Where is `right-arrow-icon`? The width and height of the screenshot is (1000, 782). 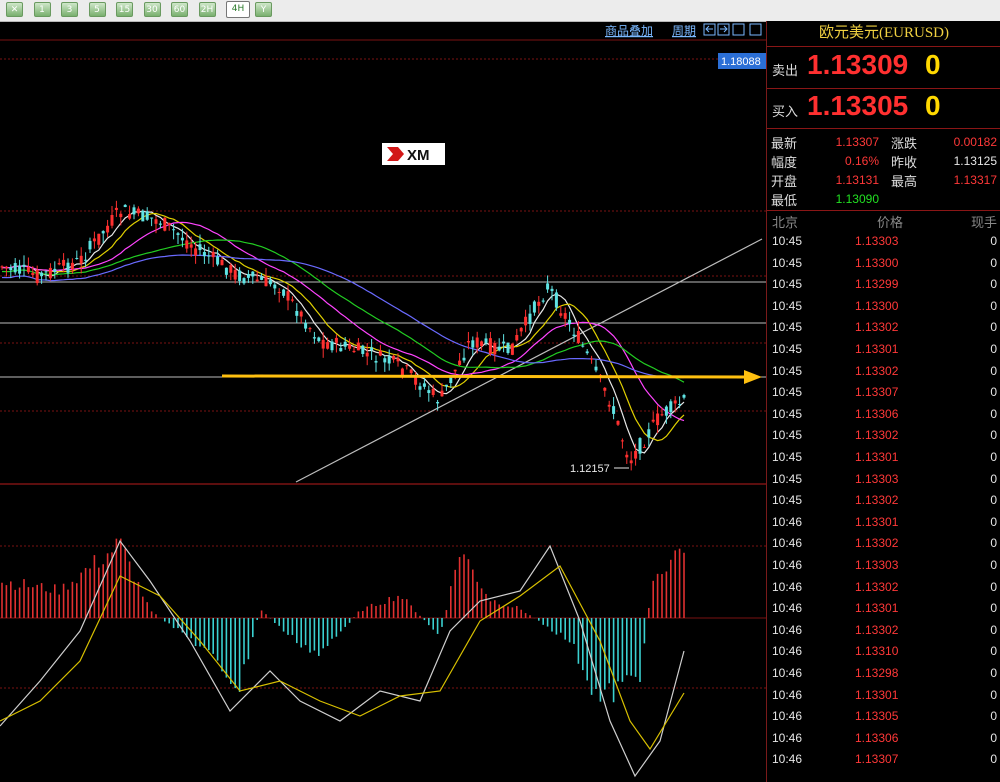
right-arrow-icon is located at coordinates (724, 29).